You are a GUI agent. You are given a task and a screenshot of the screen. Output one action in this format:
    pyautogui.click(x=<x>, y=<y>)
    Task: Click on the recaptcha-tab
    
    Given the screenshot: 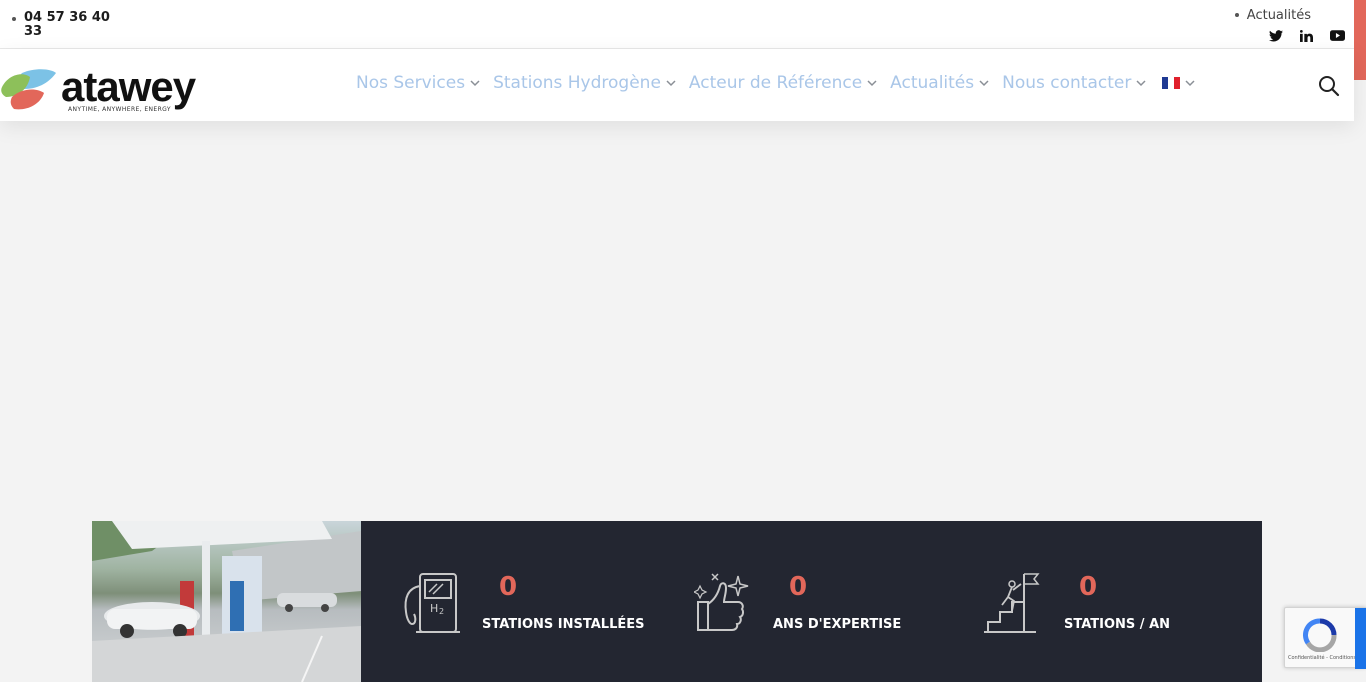 What is the action you would take?
    pyautogui.click(x=1360, y=638)
    